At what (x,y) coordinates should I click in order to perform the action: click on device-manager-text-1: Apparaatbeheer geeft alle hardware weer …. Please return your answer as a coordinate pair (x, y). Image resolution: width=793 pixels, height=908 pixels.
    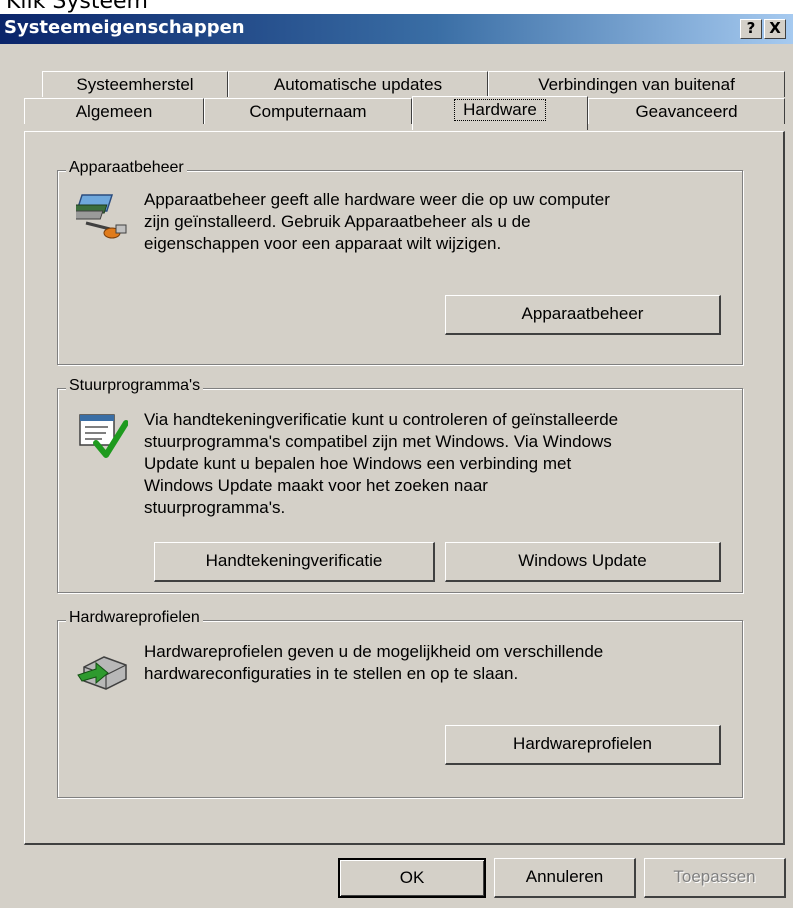
    Looking at the image, I should click on (377, 199).